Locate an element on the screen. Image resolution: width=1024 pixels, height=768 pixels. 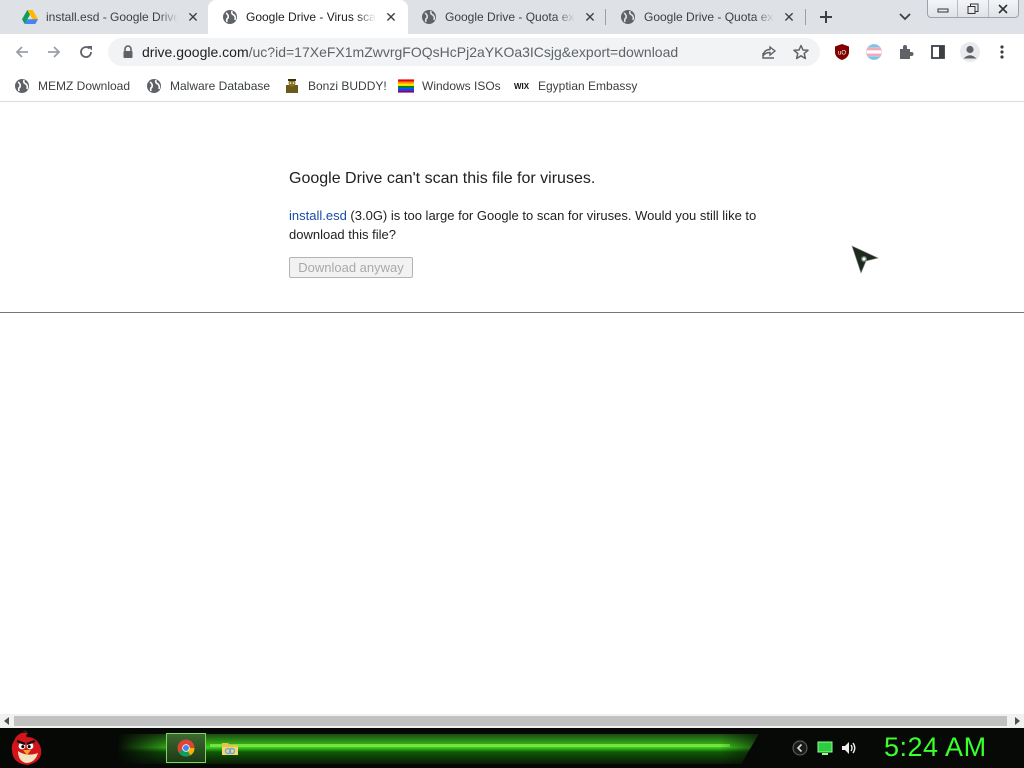
wix-icon: WIX is located at coordinates (522, 86).